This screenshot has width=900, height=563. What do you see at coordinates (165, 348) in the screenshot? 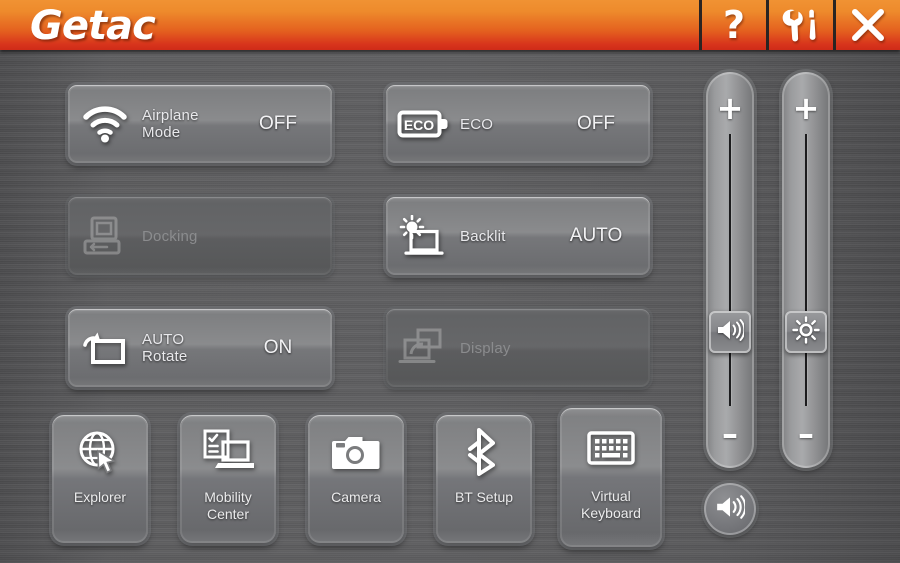
I see `toggle-label: AUTO Rotate` at bounding box center [165, 348].